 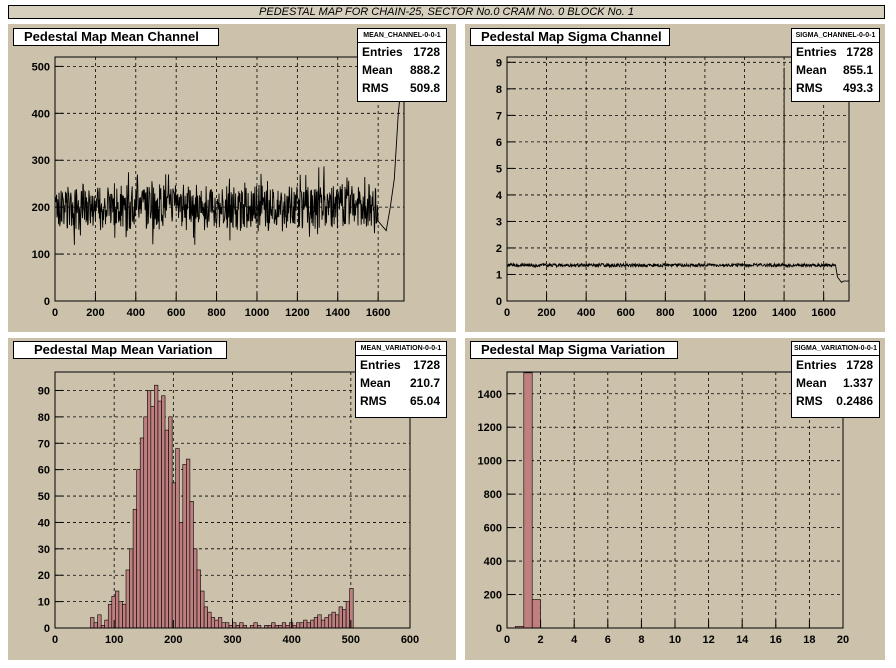 I want to click on y-tick-label: 90, so click(x=44, y=391).